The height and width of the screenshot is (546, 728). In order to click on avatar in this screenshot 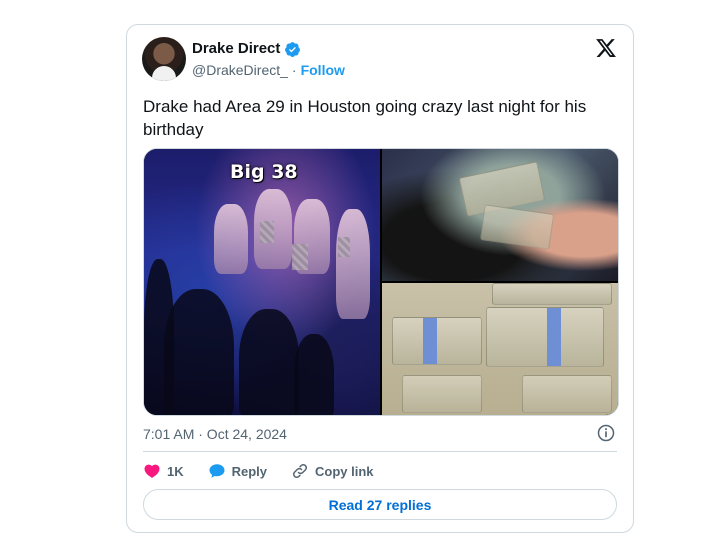, I will do `click(164, 59)`.